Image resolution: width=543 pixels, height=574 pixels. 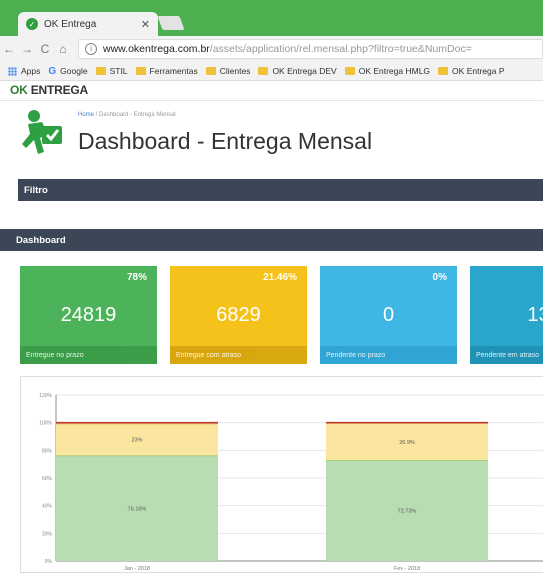 I want to click on card-value: 6829, so click(x=238, y=315).